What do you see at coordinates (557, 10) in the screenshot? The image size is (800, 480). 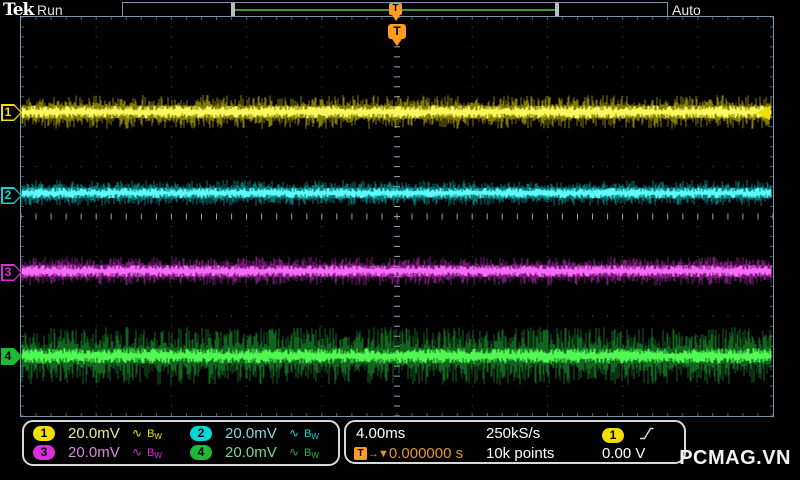 I see `record-window-bracket-right` at bounding box center [557, 10].